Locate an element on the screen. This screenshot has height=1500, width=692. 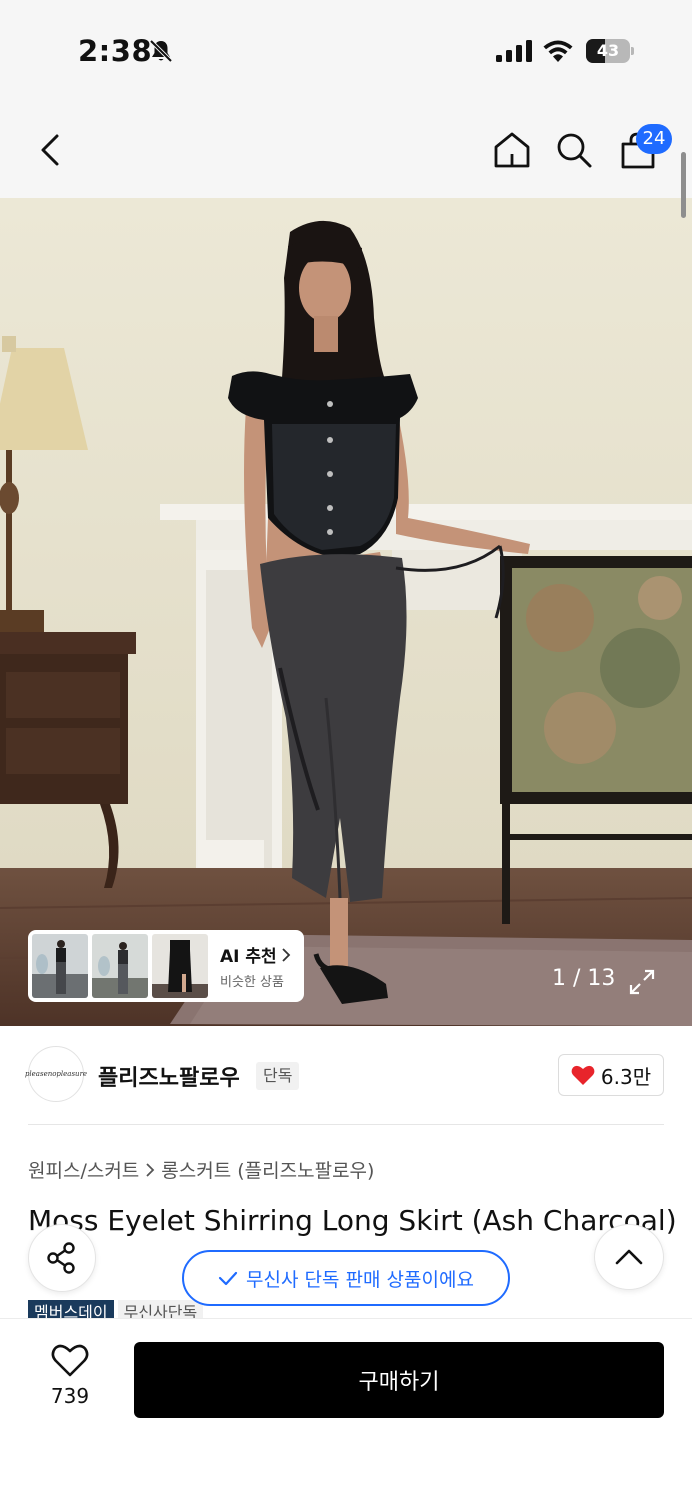
search-icon is located at coordinates (574, 150).